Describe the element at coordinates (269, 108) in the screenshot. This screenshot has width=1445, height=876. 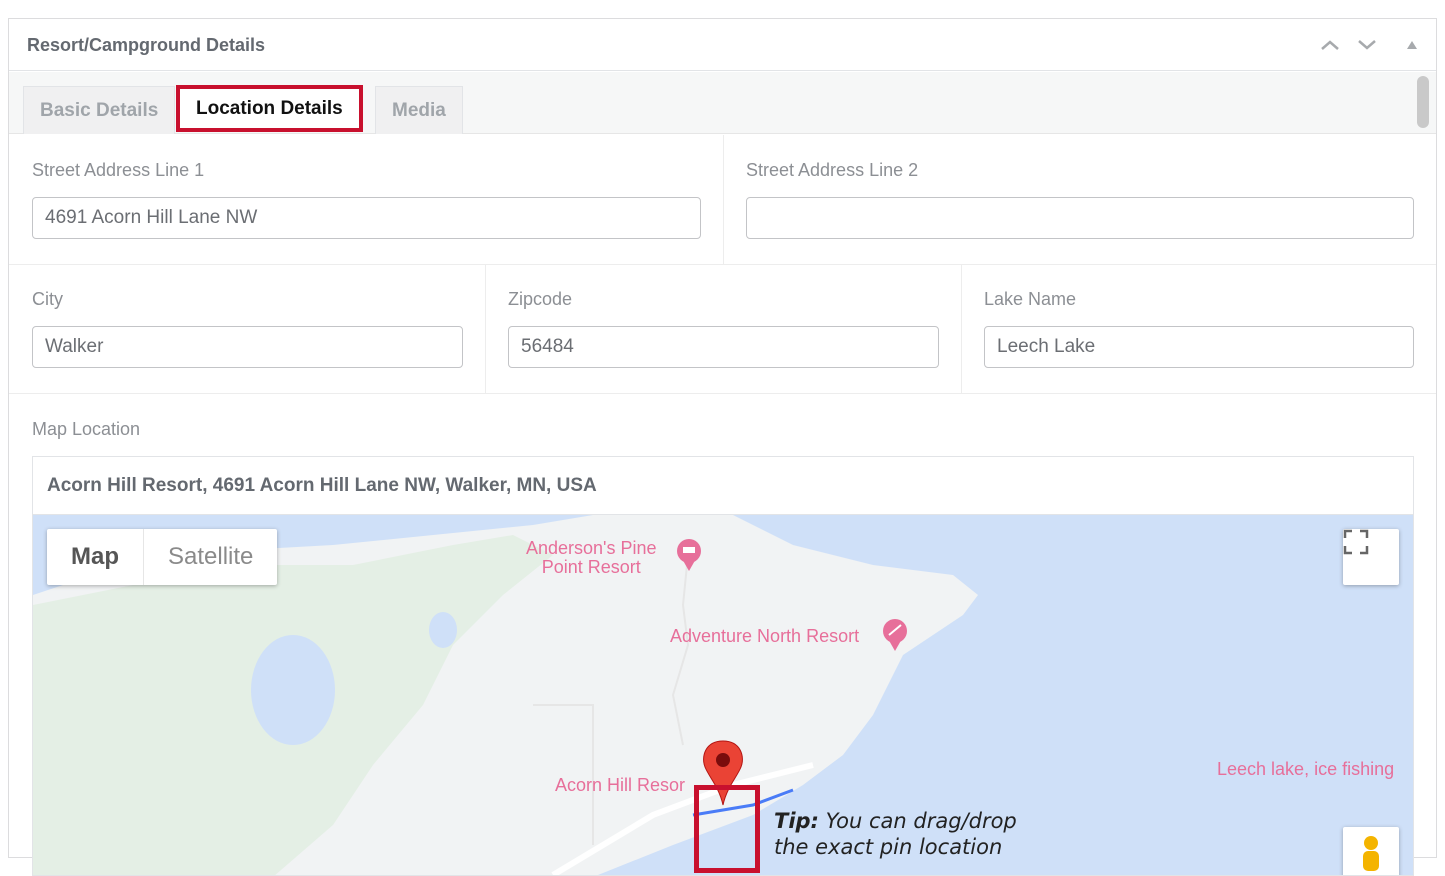
I see `tab-location-details: Location Details` at that location.